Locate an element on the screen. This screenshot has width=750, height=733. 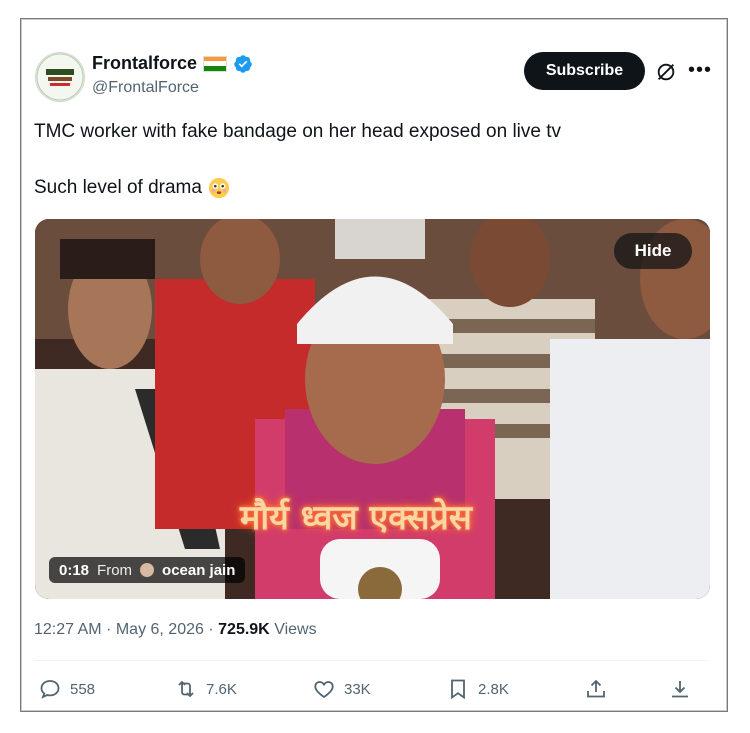
download-icon is located at coordinates (680, 689).